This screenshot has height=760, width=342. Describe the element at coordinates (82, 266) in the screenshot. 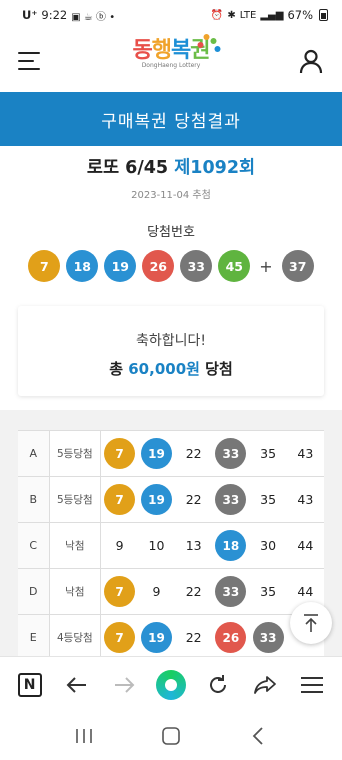

I see `winning-ball: 18` at that location.